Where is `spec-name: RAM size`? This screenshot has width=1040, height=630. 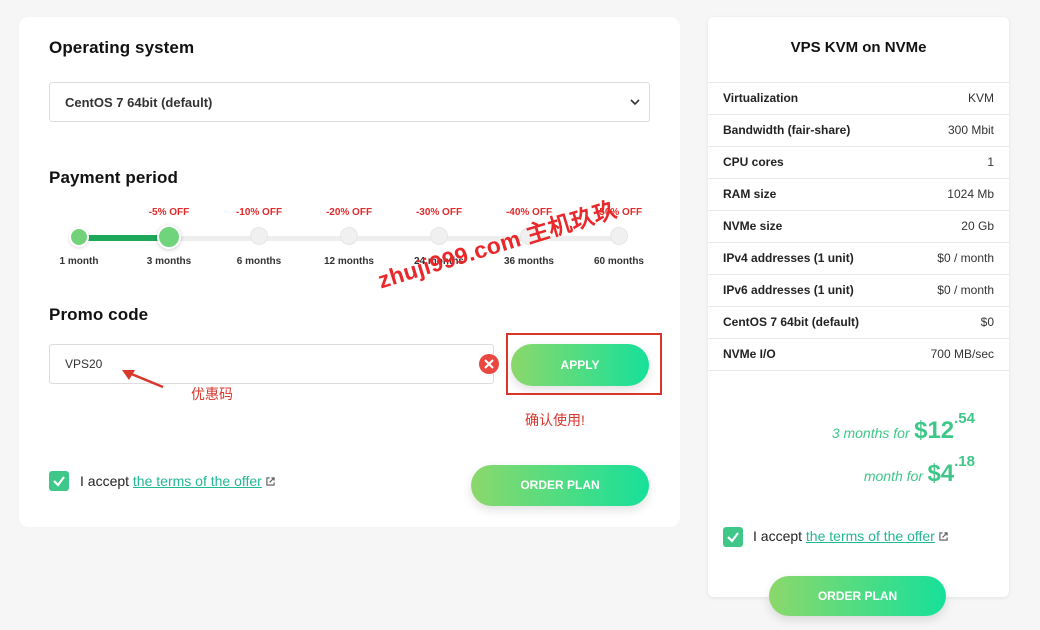
spec-name: RAM size is located at coordinates (750, 194).